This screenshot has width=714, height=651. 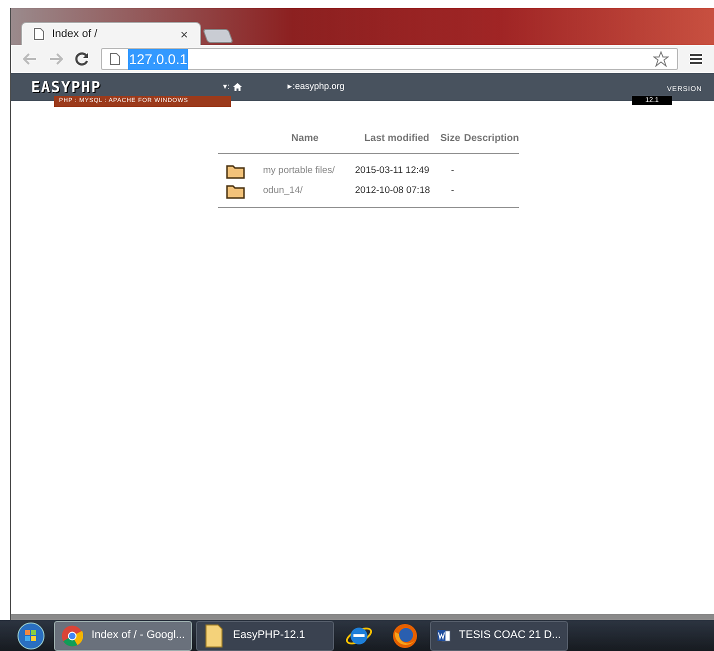 I want to click on browser-tab: Index of / ×, so click(x=111, y=33).